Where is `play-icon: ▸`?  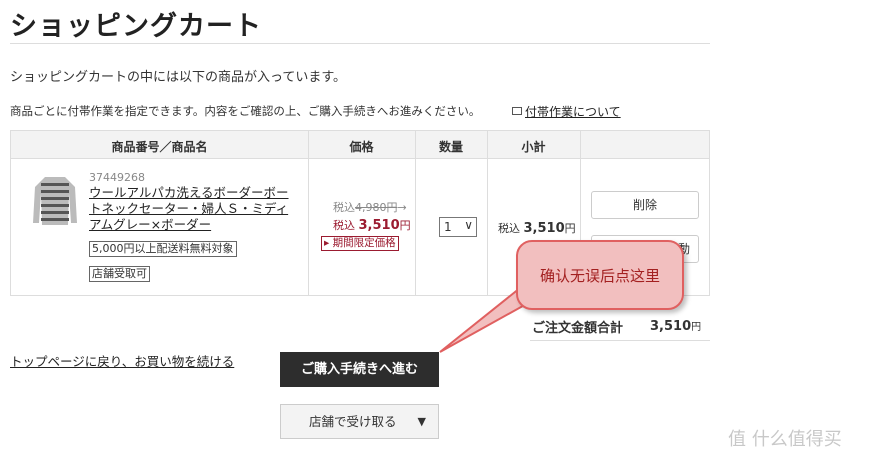 play-icon: ▸ is located at coordinates (327, 243).